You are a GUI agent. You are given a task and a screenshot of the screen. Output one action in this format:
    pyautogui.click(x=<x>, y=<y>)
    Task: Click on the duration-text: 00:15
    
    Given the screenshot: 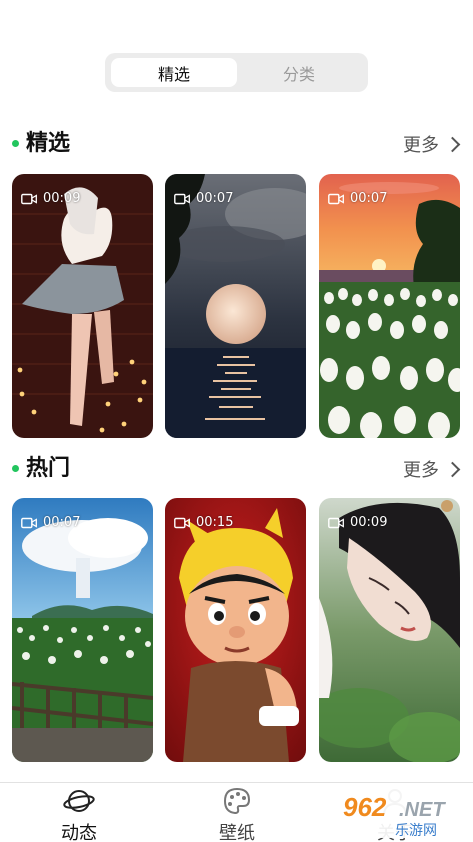 What is the action you would take?
    pyautogui.click(x=215, y=522)
    